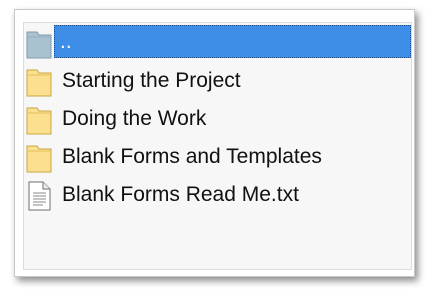  Describe the element at coordinates (134, 118) in the screenshot. I see `list-item-label: Doing the Work` at that location.